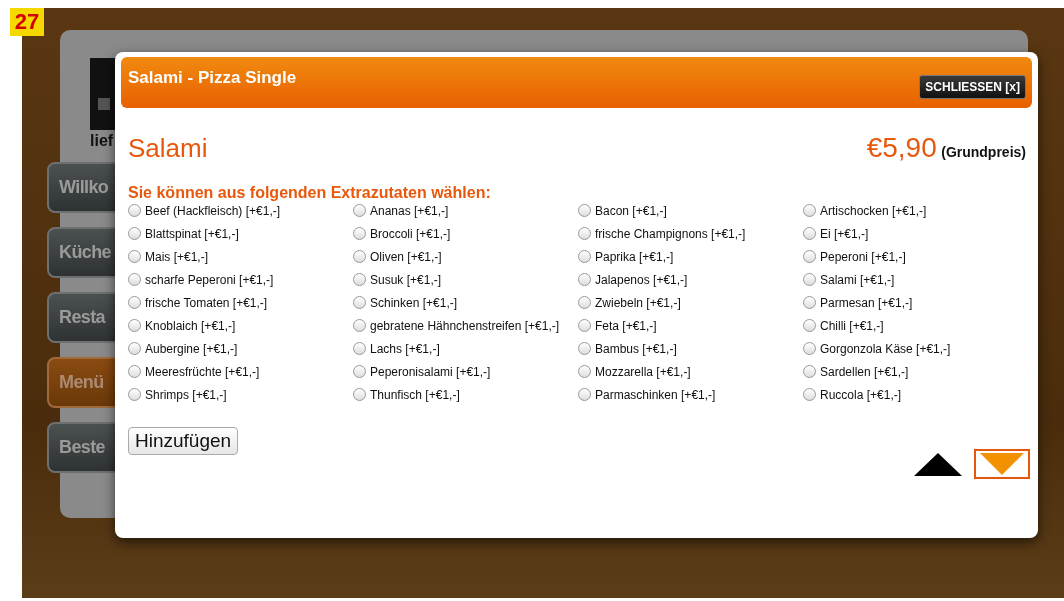 Image resolution: width=1064 pixels, height=601 pixels. I want to click on extra-label: Zwiebeln [+€1,-], so click(638, 302).